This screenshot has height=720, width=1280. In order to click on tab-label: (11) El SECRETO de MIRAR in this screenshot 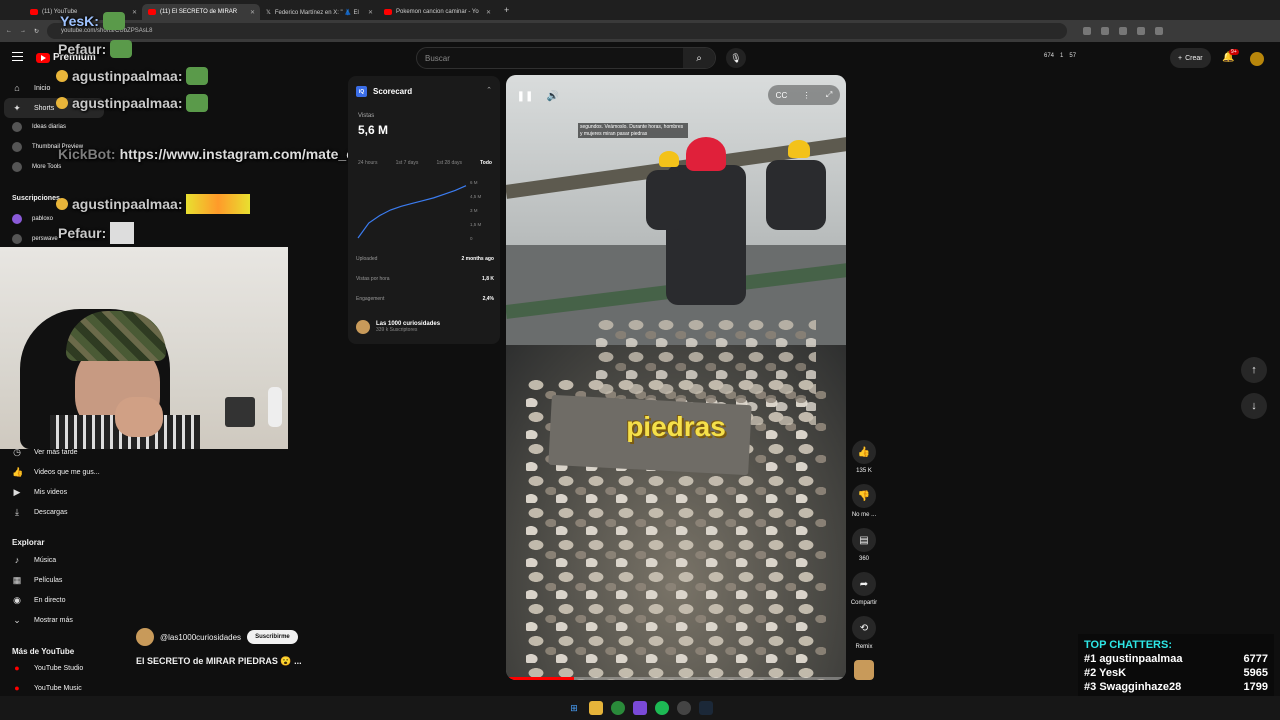, I will do `click(199, 12)`.